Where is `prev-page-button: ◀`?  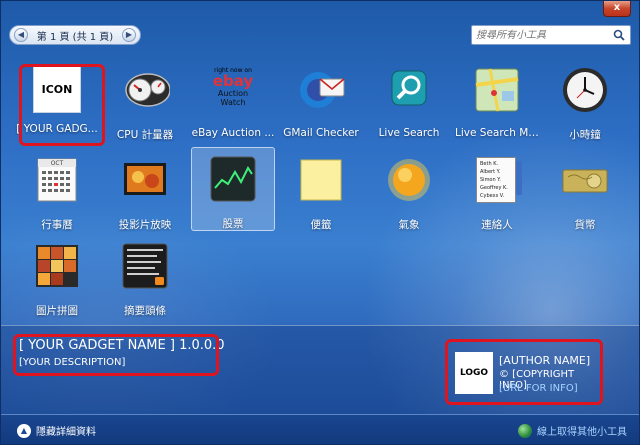
prev-page-button: ◀ is located at coordinates (21, 35).